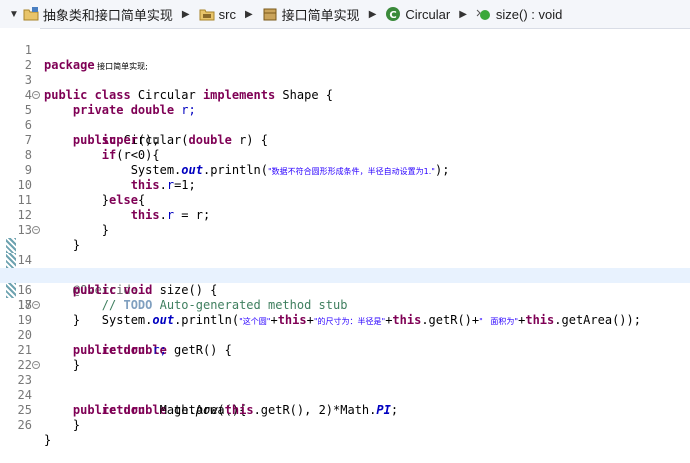  What do you see at coordinates (345, 200) in the screenshot?
I see `code-line: 11 this.r = r;` at bounding box center [345, 200].